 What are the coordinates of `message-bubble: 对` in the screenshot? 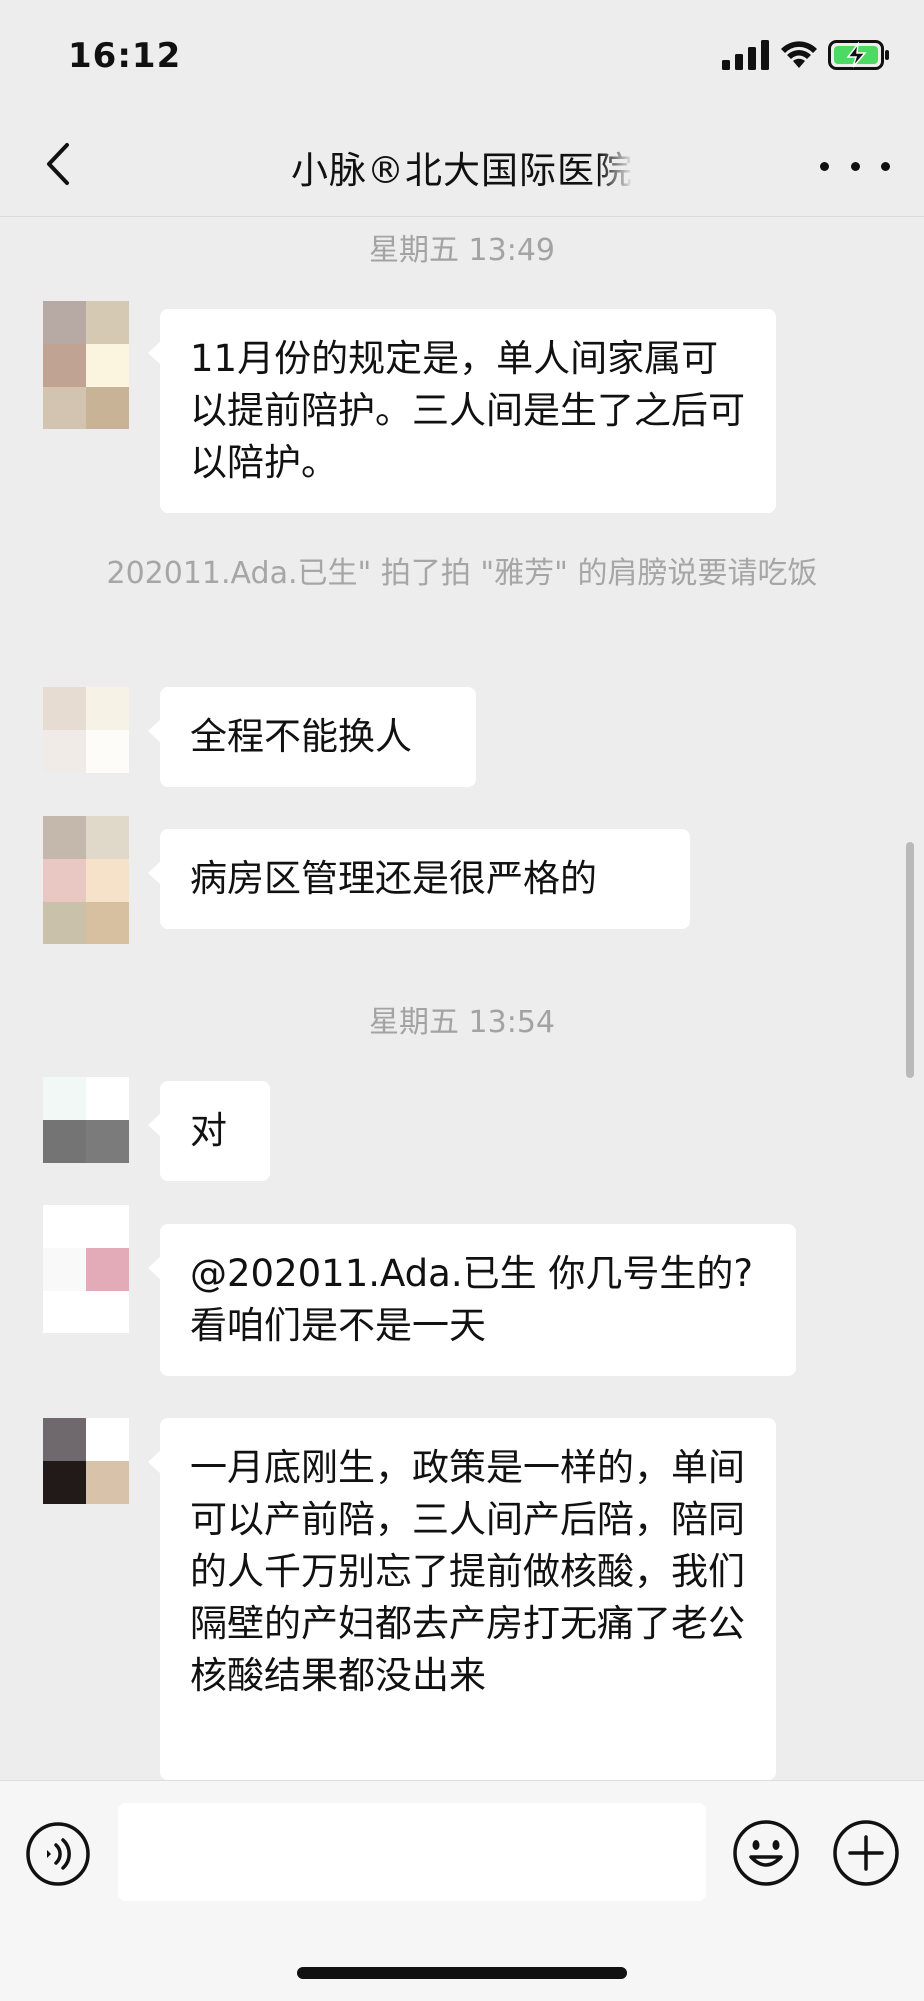 It's located at (209, 1131).